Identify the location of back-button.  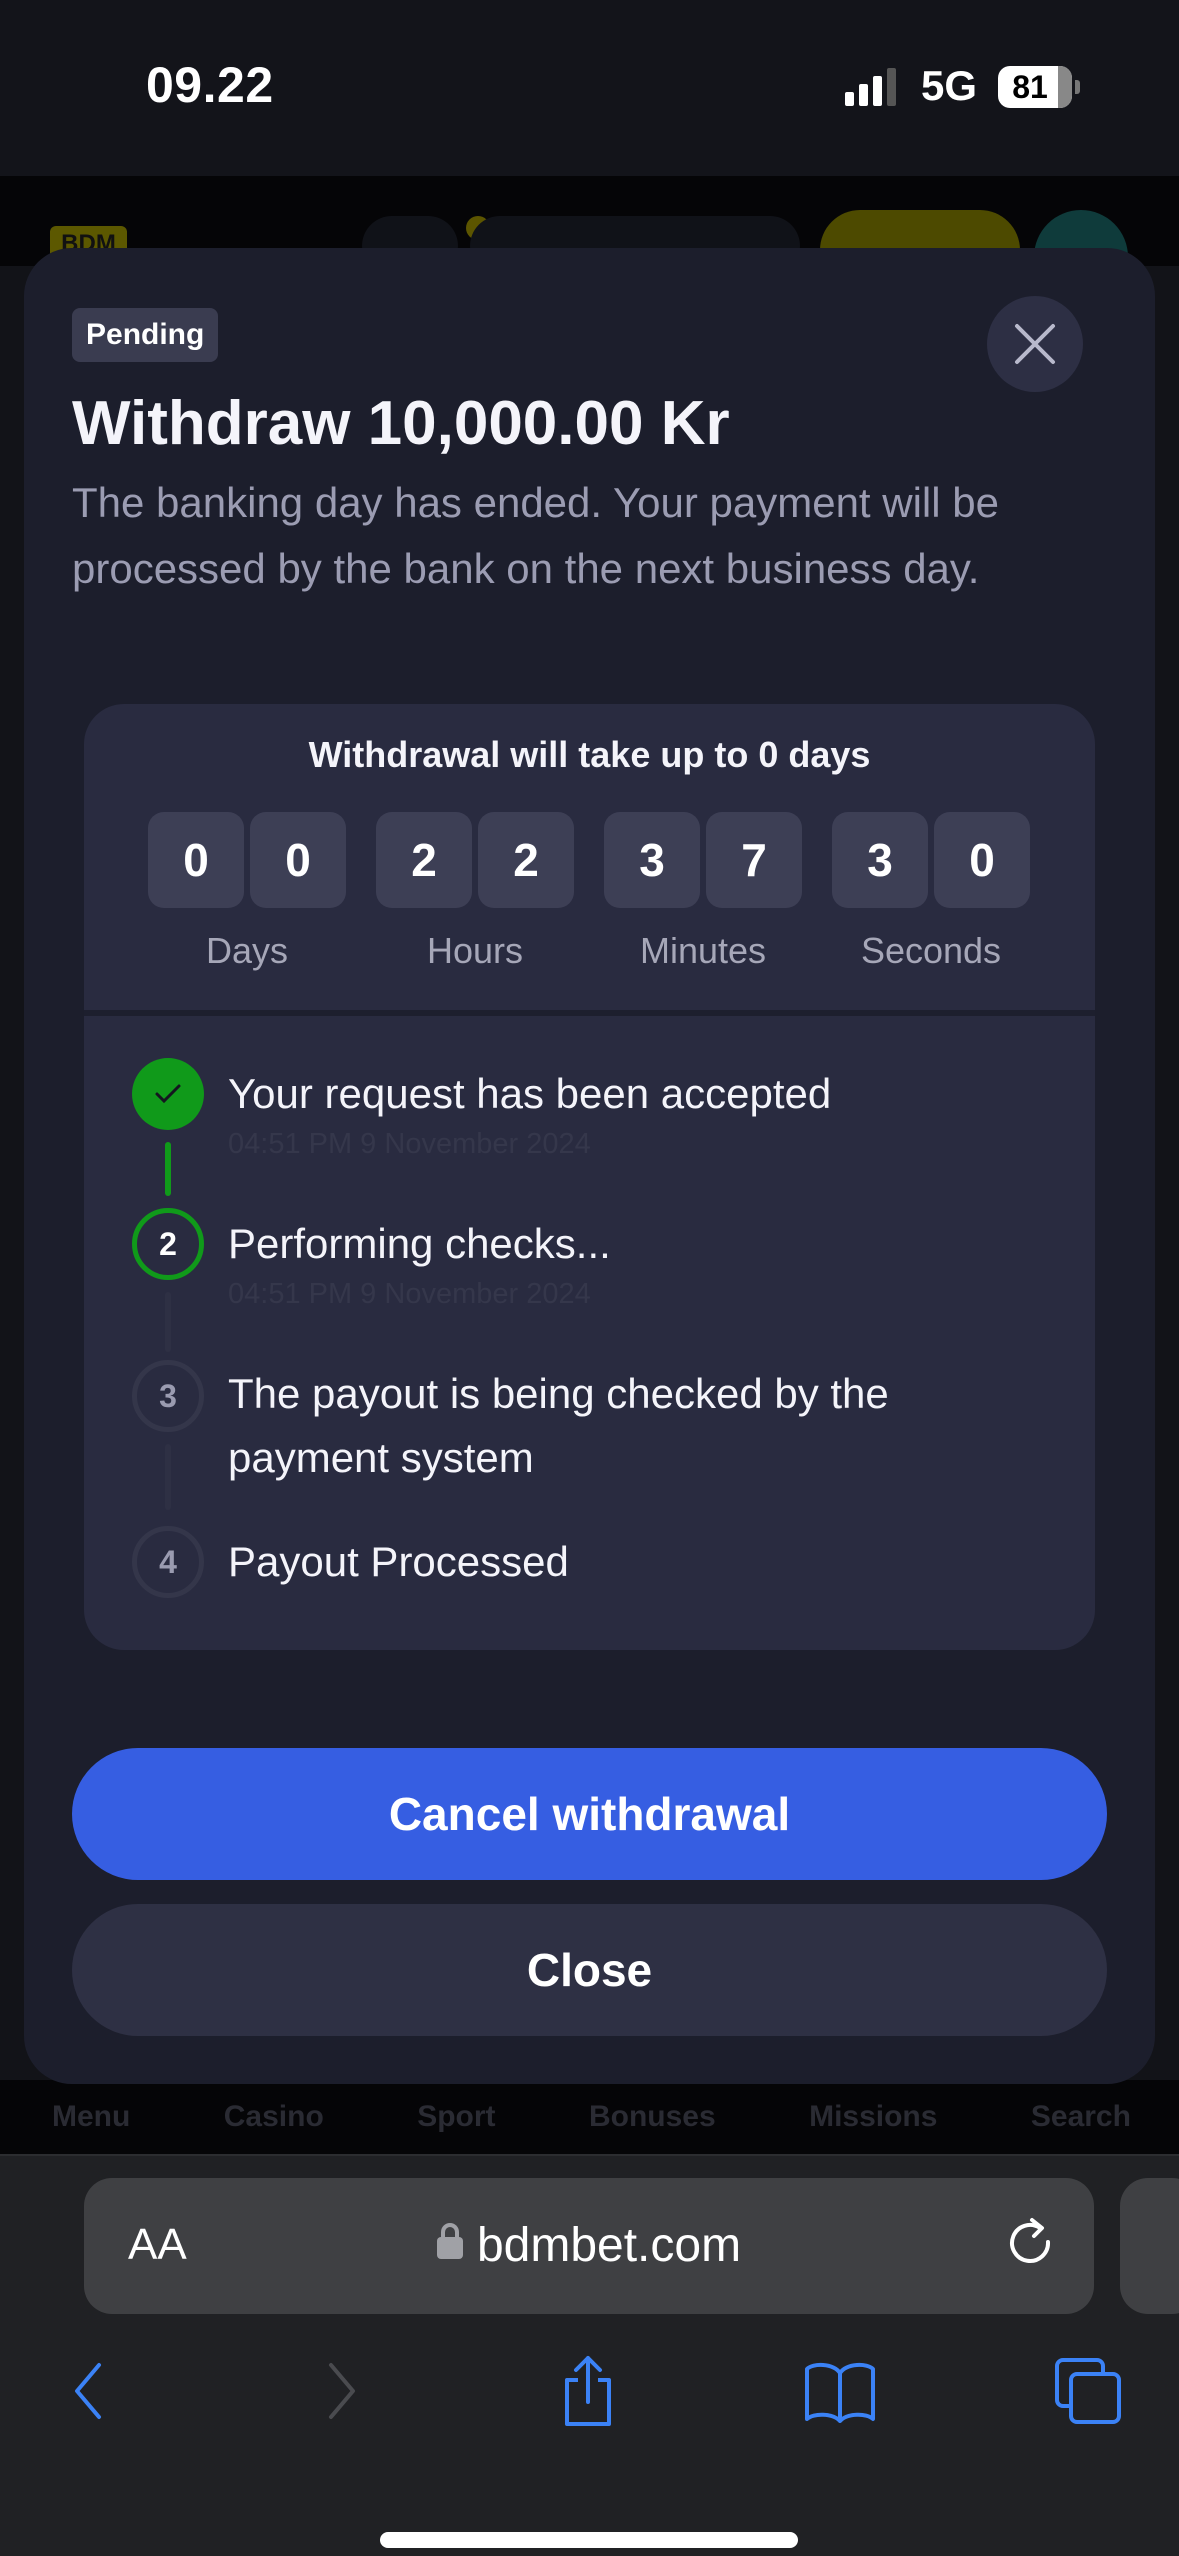
(88, 2391).